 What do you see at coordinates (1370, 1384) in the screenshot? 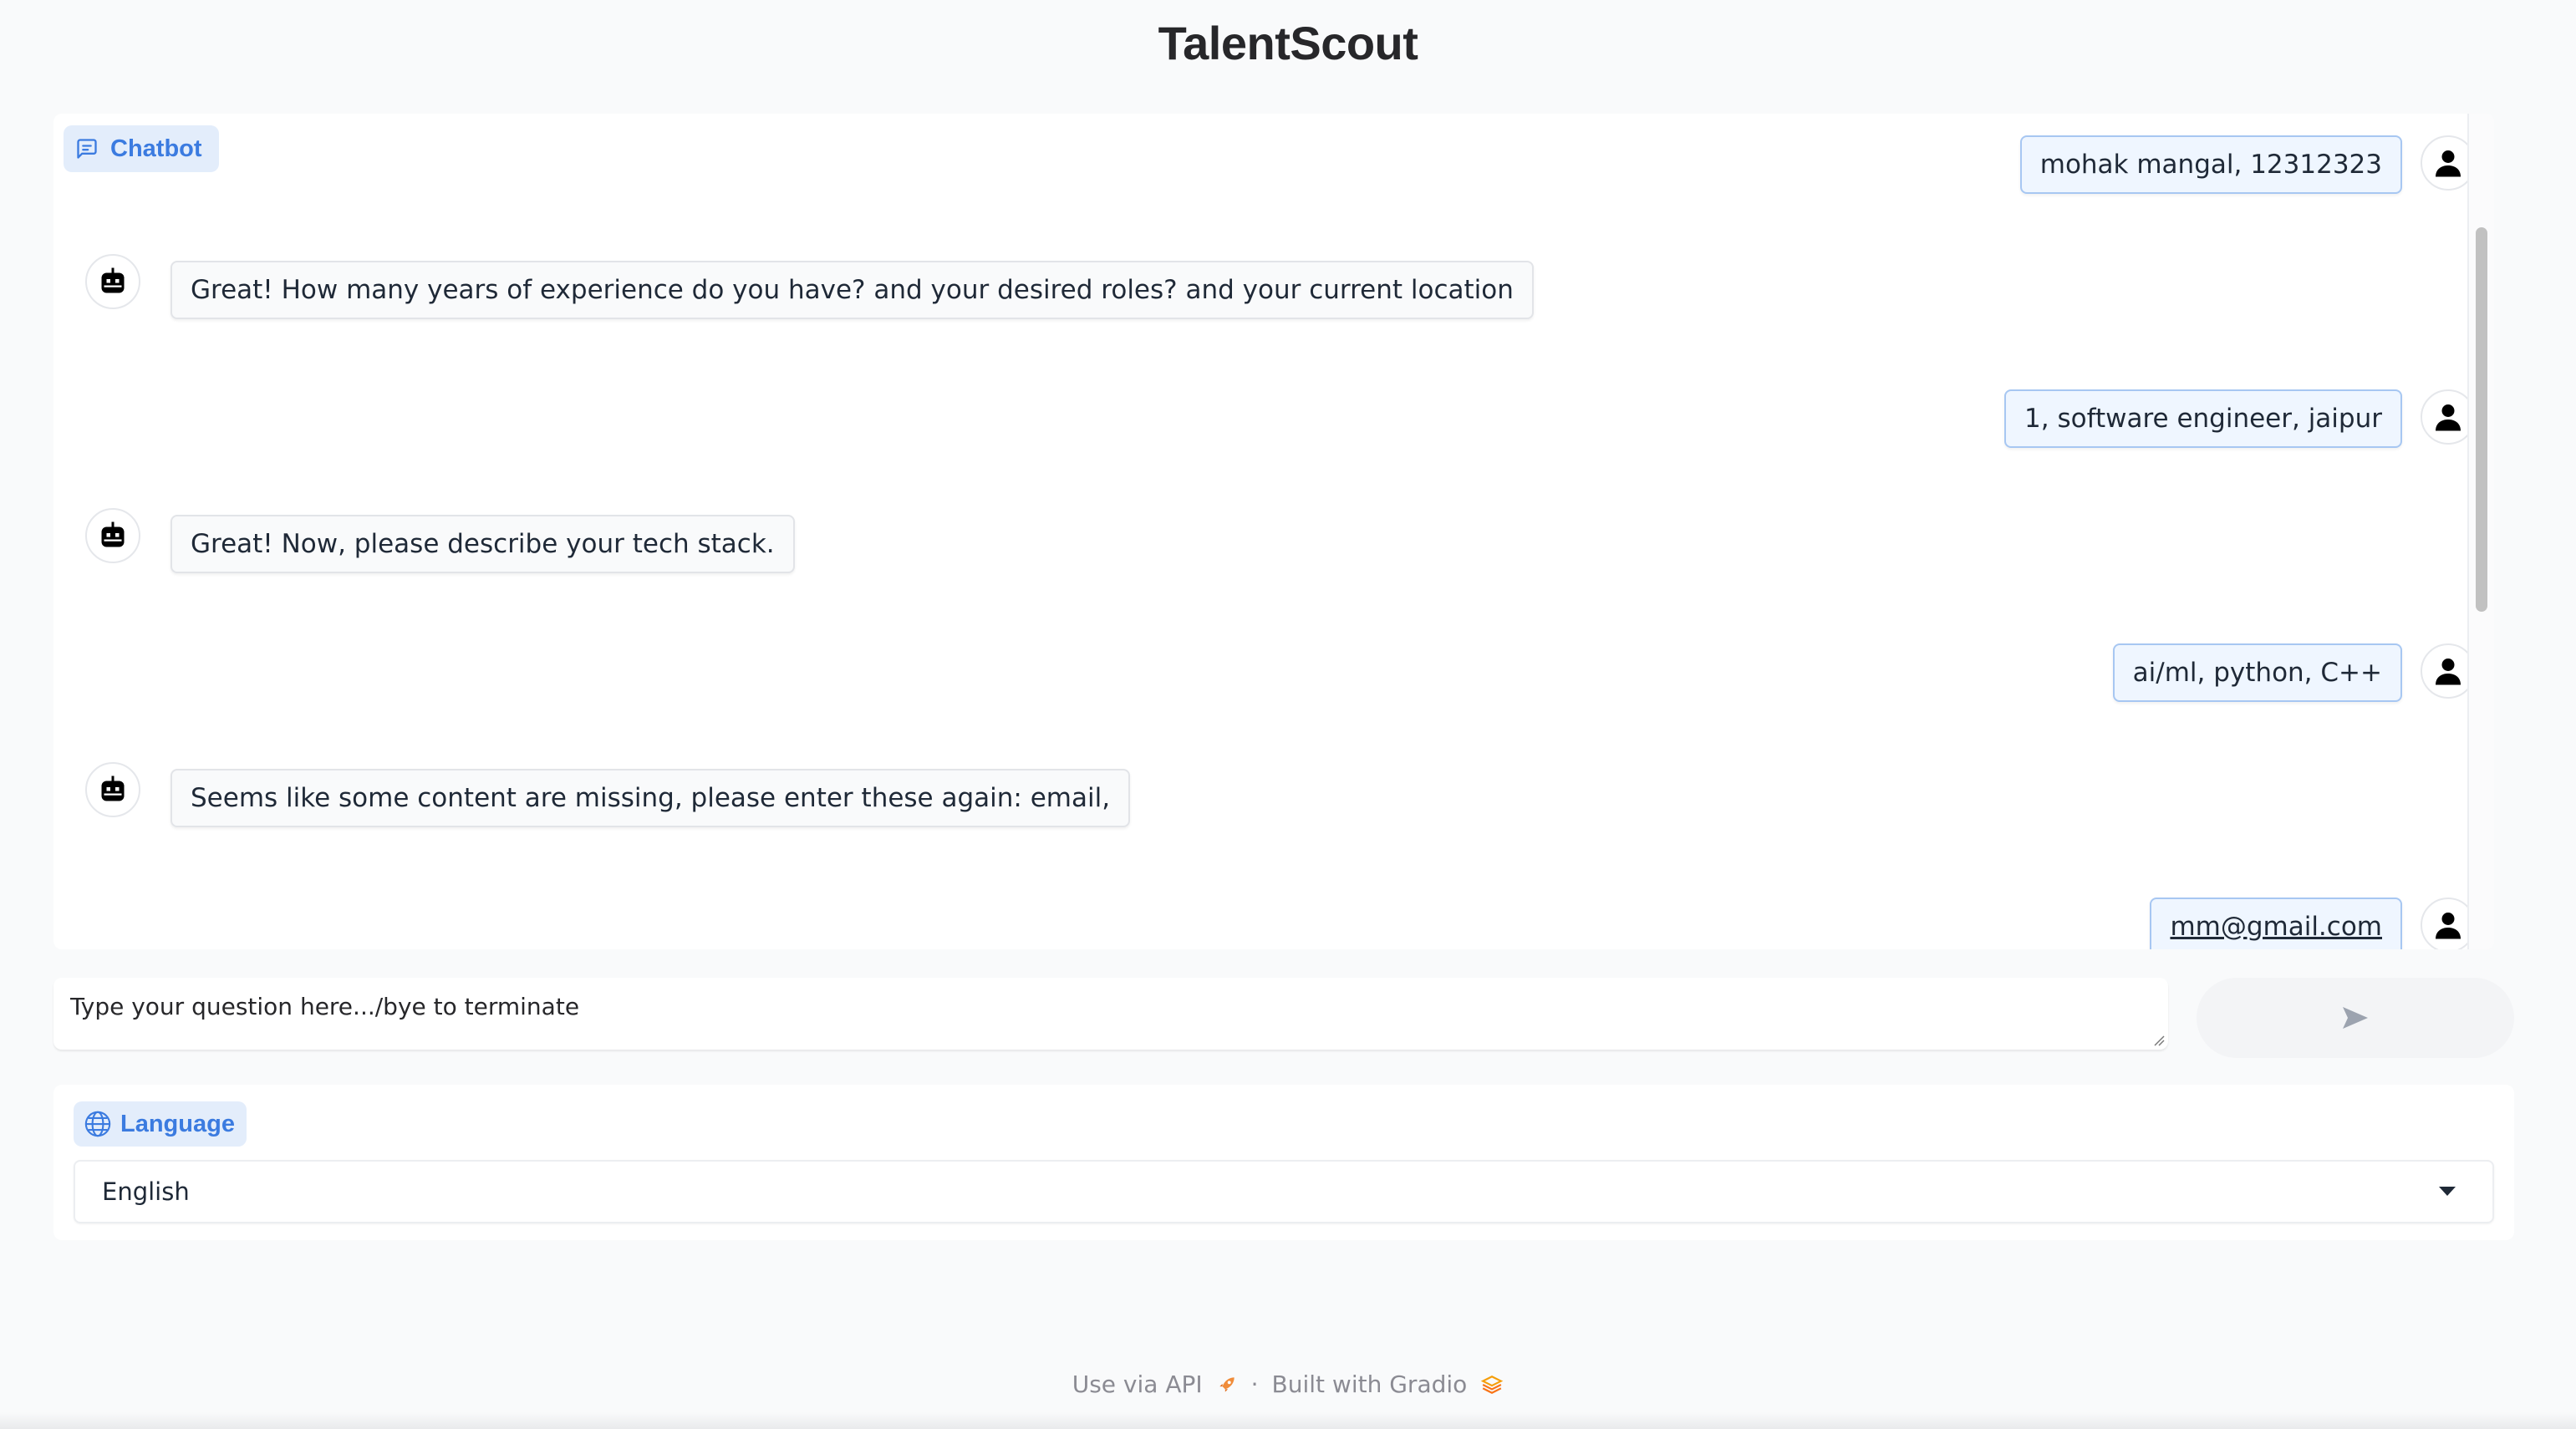
I see `built-with-gradio-link: Built with Gradio` at bounding box center [1370, 1384].